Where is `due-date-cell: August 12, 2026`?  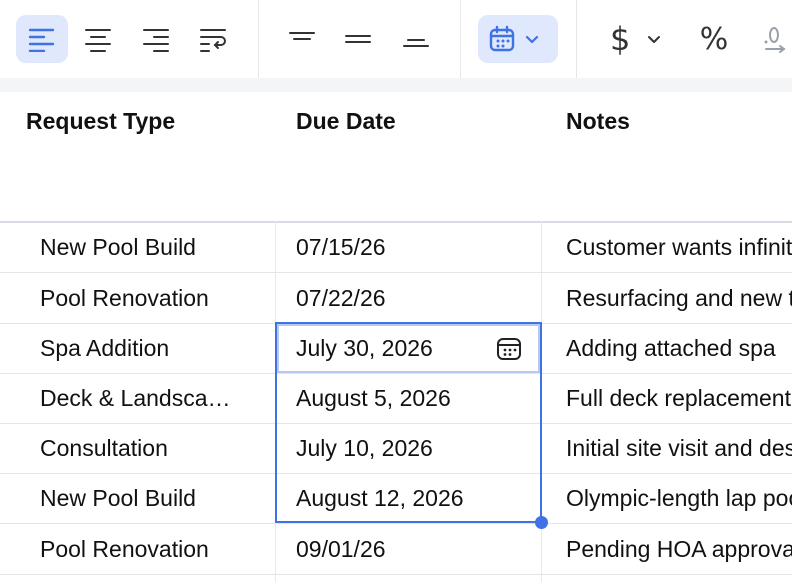
due-date-cell: August 12, 2026 is located at coordinates (411, 498).